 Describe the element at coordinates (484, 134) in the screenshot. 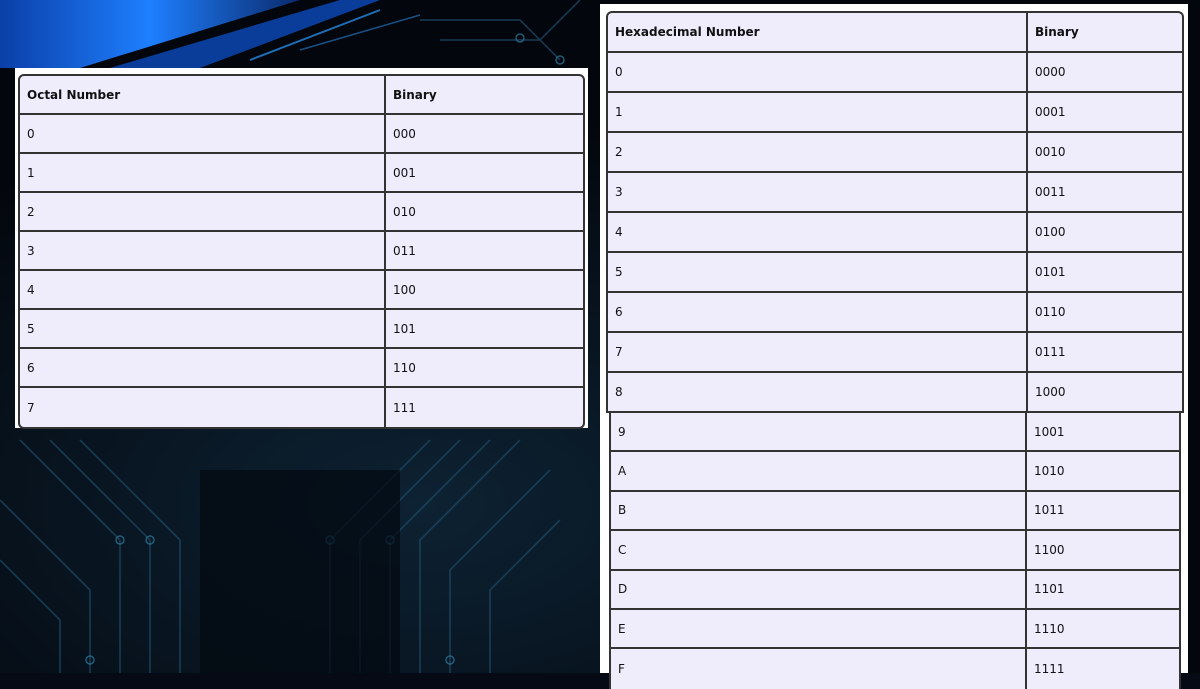

I see `binary-cell: 000` at that location.